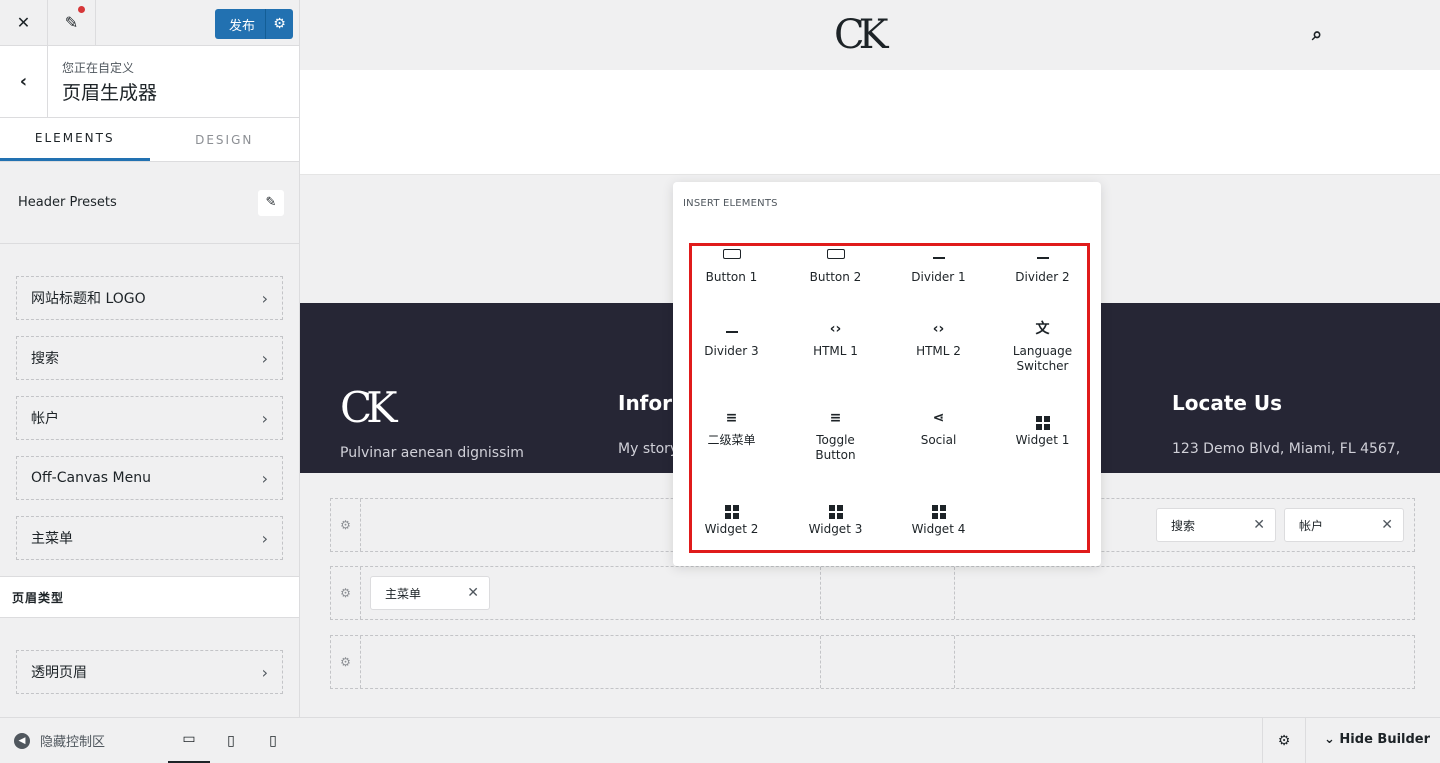 The width and height of the screenshot is (1440, 763). I want to click on builder-settings-gear-icon: ⚙, so click(1284, 740).